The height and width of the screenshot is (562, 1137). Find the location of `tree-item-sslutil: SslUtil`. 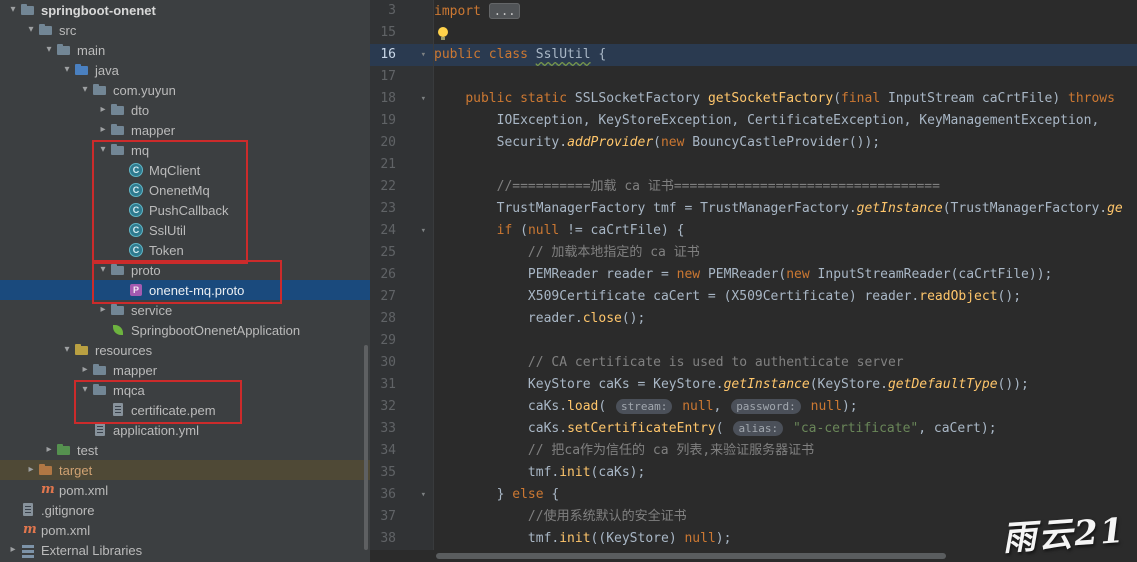

tree-item-sslutil: SslUtil is located at coordinates (185, 230).